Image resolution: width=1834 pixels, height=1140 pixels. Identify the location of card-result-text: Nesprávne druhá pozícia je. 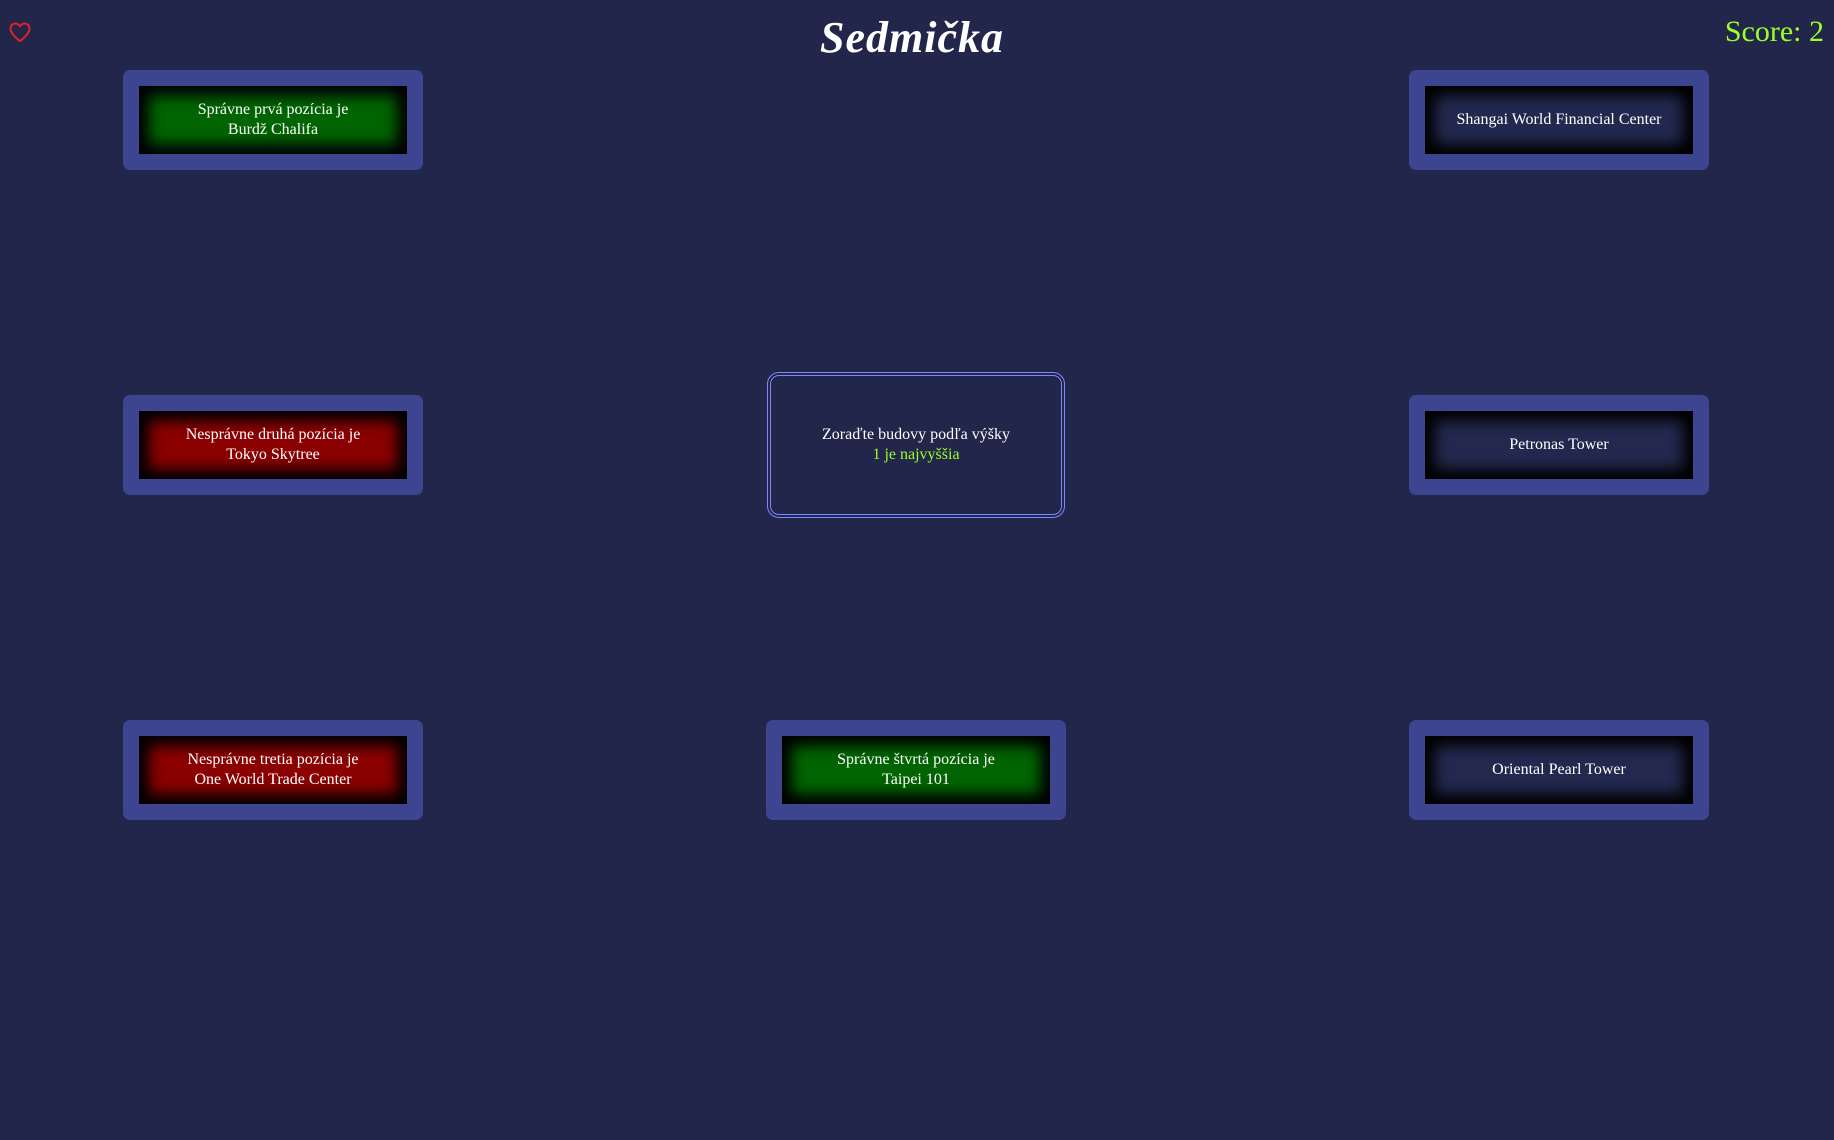
(273, 434).